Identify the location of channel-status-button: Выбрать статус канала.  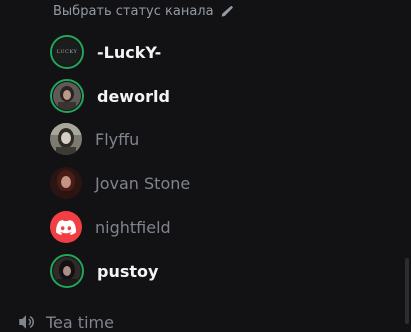
(143, 11).